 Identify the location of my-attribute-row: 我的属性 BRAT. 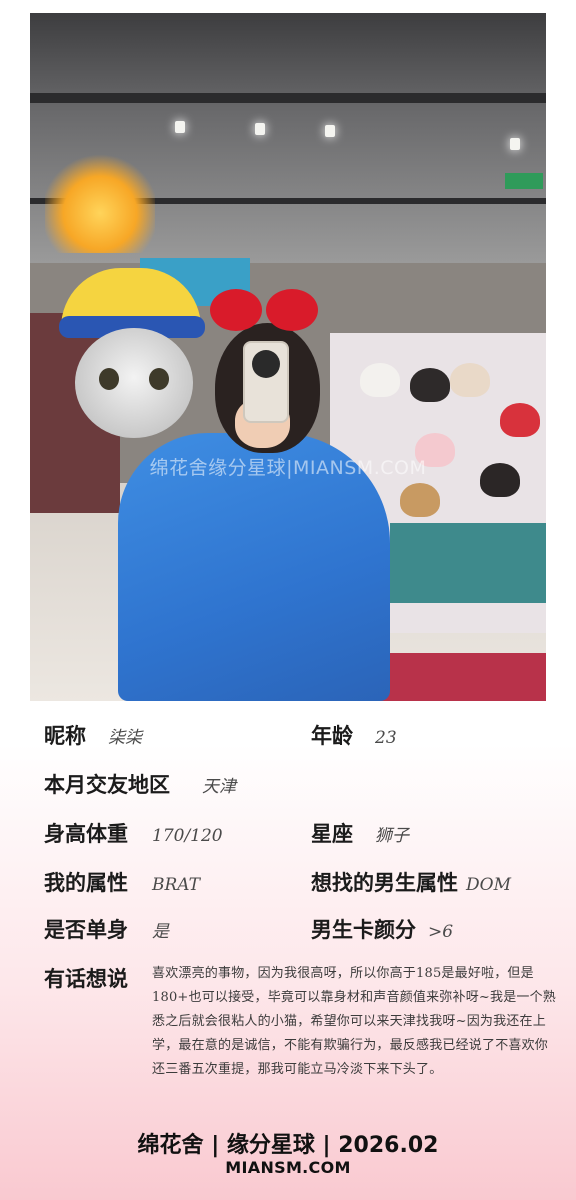
(122, 882).